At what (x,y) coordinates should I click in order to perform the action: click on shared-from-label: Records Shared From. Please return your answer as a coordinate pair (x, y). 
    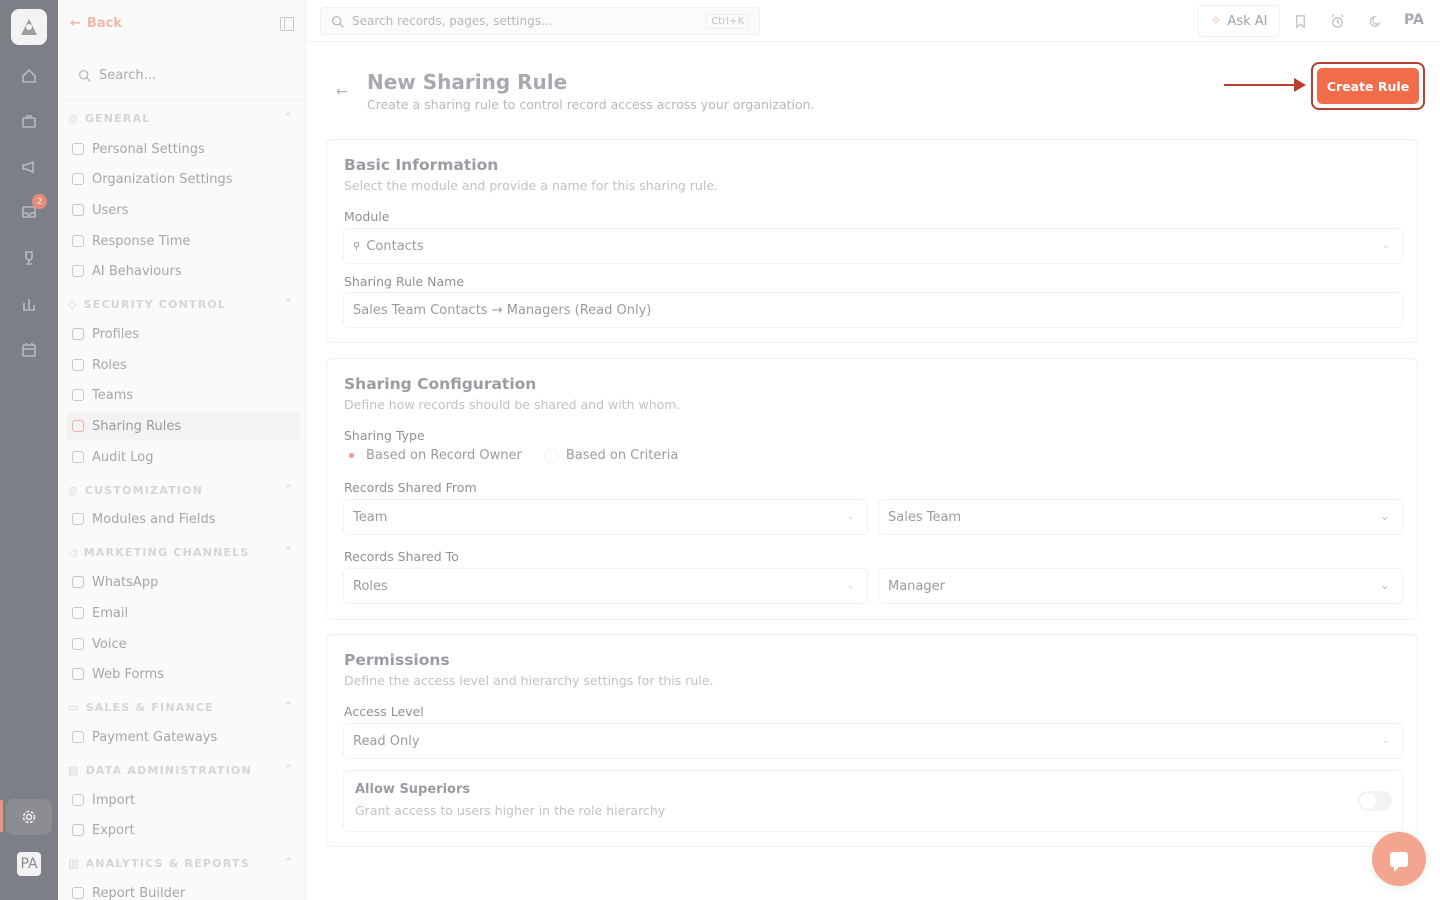
    Looking at the image, I should click on (410, 487).